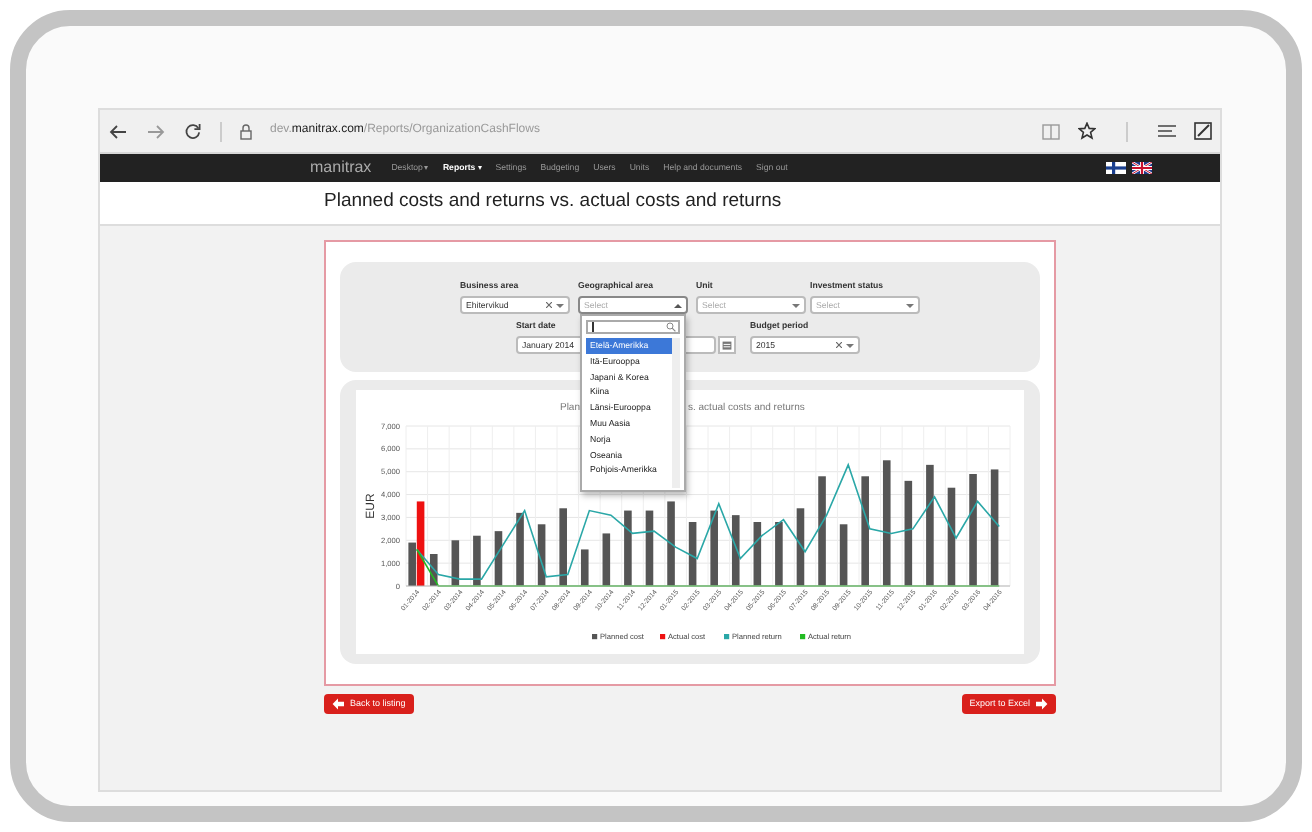 The width and height of the screenshot is (1312, 832). Describe the element at coordinates (671, 327) in the screenshot. I see `search-icon` at that location.